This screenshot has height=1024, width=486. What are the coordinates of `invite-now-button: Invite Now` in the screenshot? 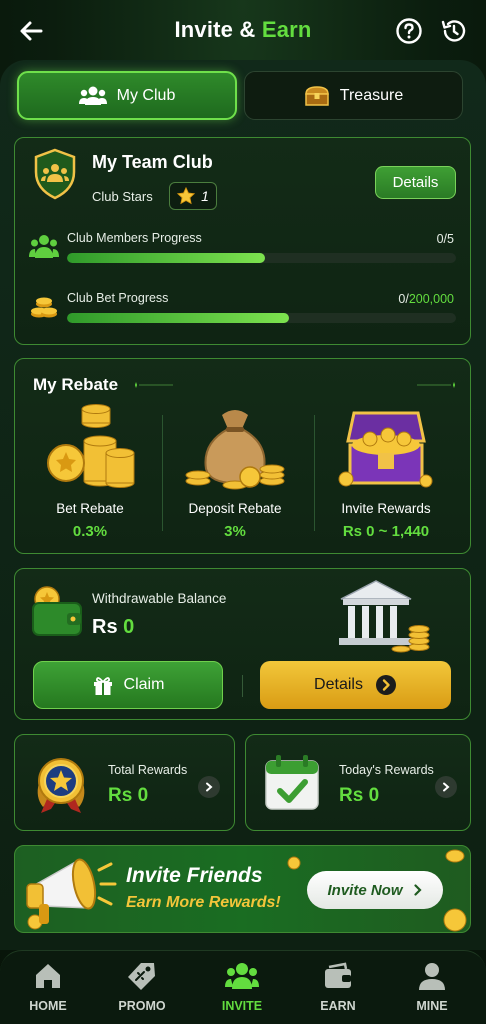 It's located at (375, 890).